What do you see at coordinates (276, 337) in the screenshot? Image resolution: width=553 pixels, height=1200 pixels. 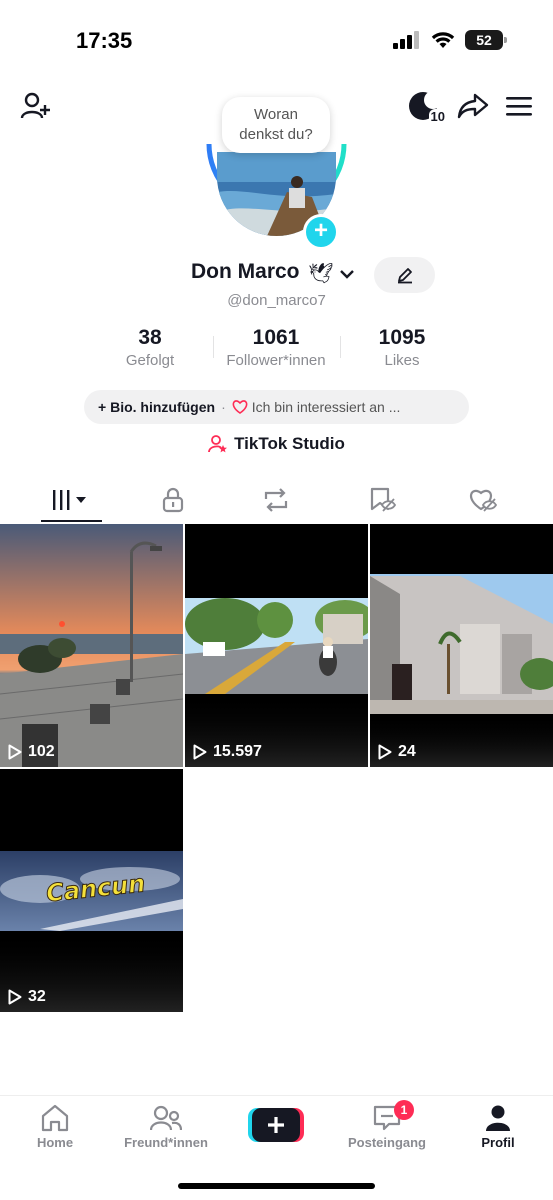 I see `stat-value: 1061` at bounding box center [276, 337].